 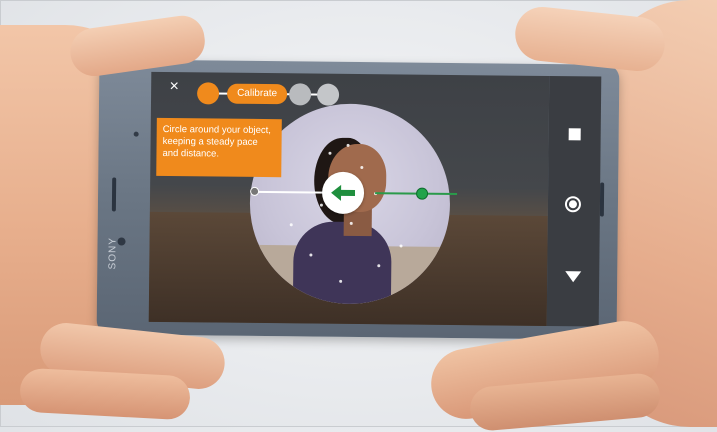 What do you see at coordinates (136, 134) in the screenshot?
I see `phone-sensor` at bounding box center [136, 134].